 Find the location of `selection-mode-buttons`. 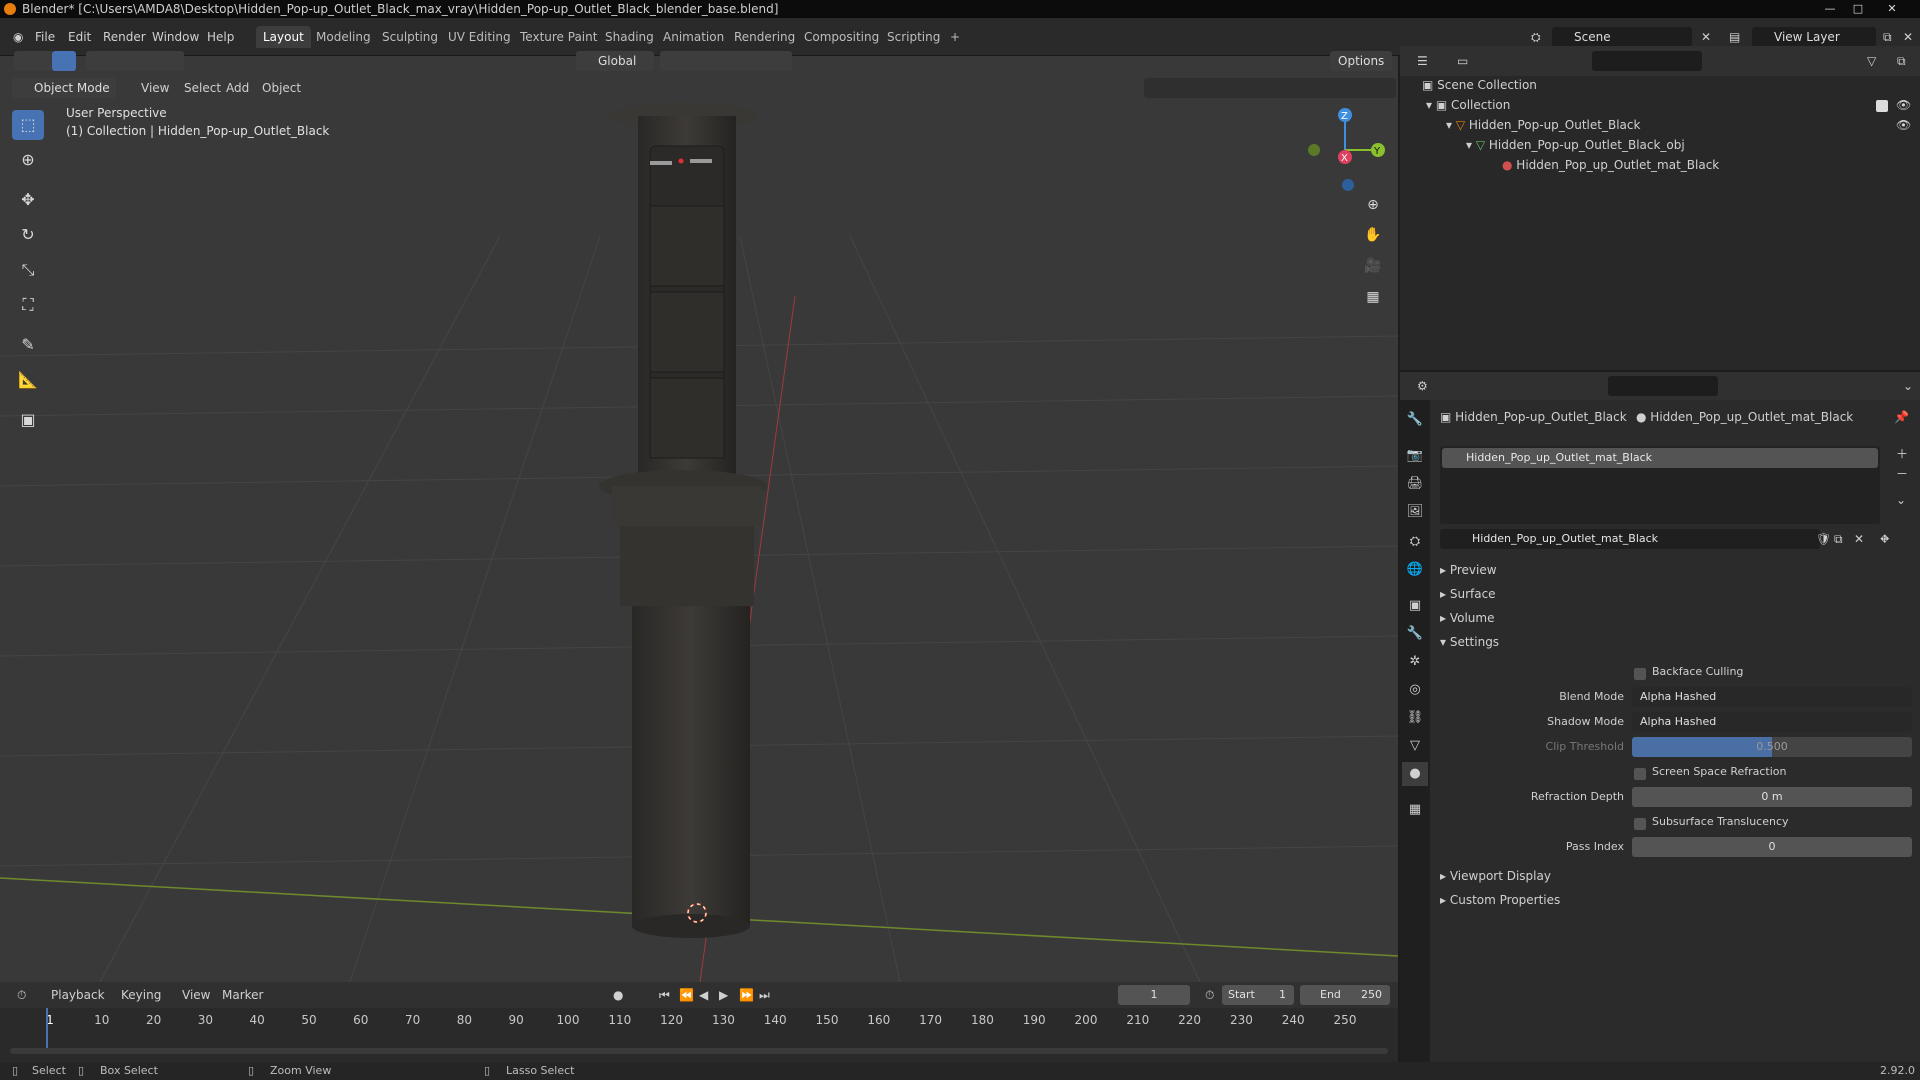

selection-mode-buttons is located at coordinates (135, 61).